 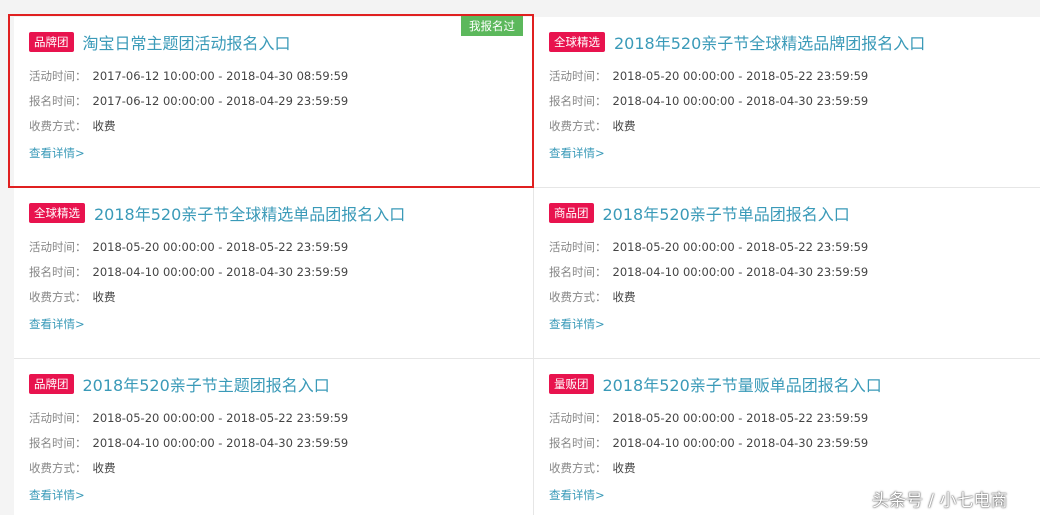 What do you see at coordinates (571, 383) in the screenshot?
I see `activity-tag: 量贩团` at bounding box center [571, 383].